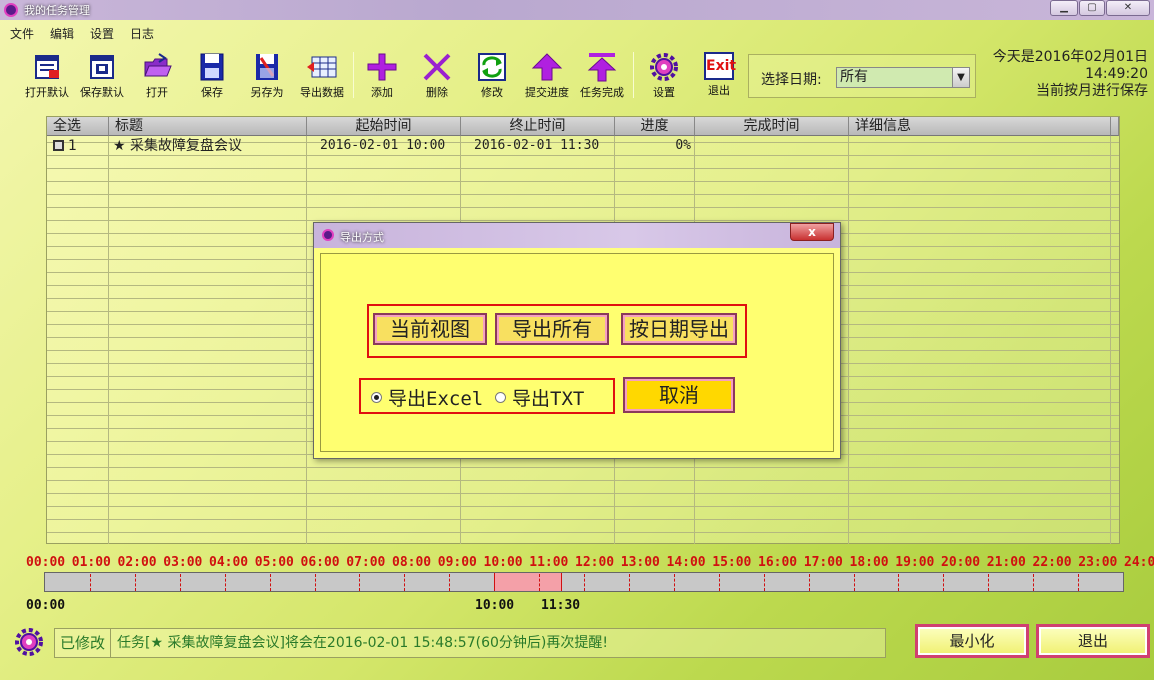 The image size is (1154, 680). Describe the element at coordinates (500, 397) in the screenshot. I see `txt-radio` at that location.